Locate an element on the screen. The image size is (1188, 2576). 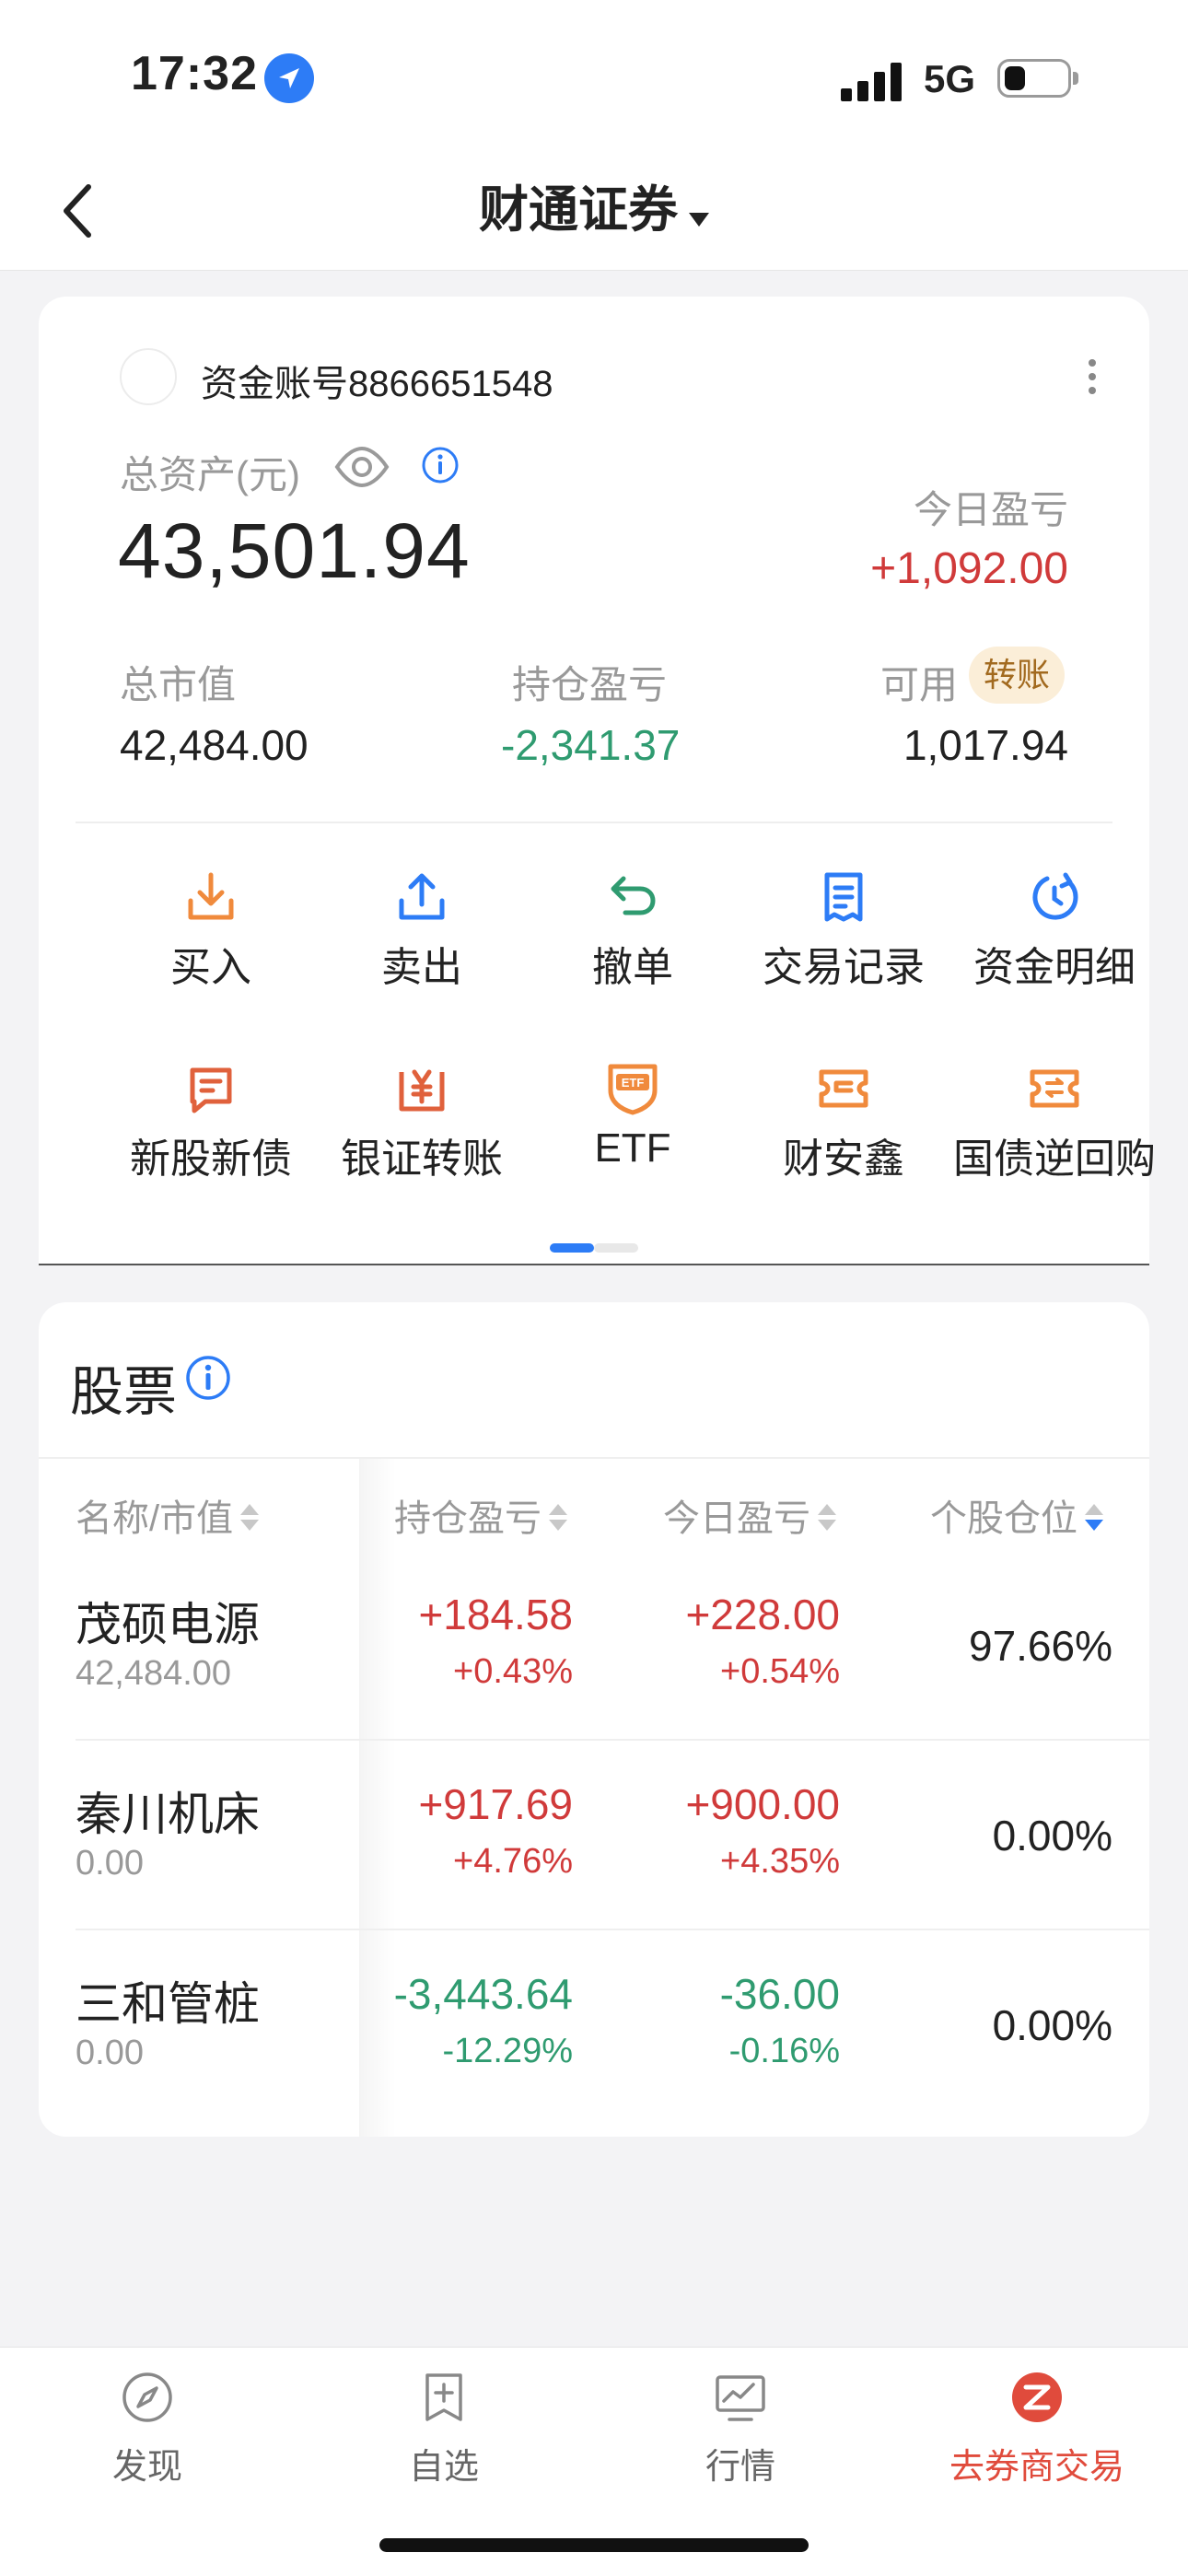
nav-bar: 财通证券 is located at coordinates (594, 211).